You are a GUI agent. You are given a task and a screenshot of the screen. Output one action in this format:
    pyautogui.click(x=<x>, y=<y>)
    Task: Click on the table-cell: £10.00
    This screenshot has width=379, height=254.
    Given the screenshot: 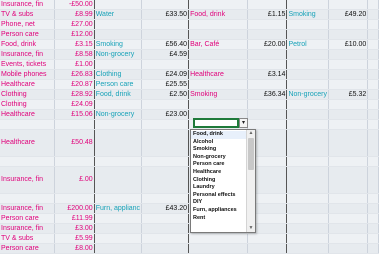 What is the action you would take?
    pyautogui.click(x=348, y=44)
    